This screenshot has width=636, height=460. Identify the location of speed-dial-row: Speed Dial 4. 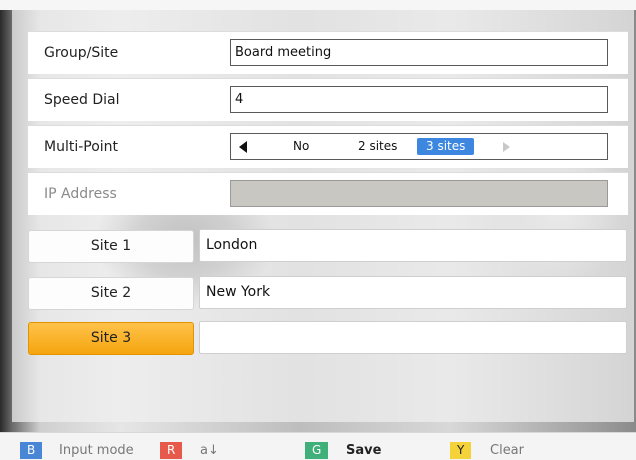
(328, 99).